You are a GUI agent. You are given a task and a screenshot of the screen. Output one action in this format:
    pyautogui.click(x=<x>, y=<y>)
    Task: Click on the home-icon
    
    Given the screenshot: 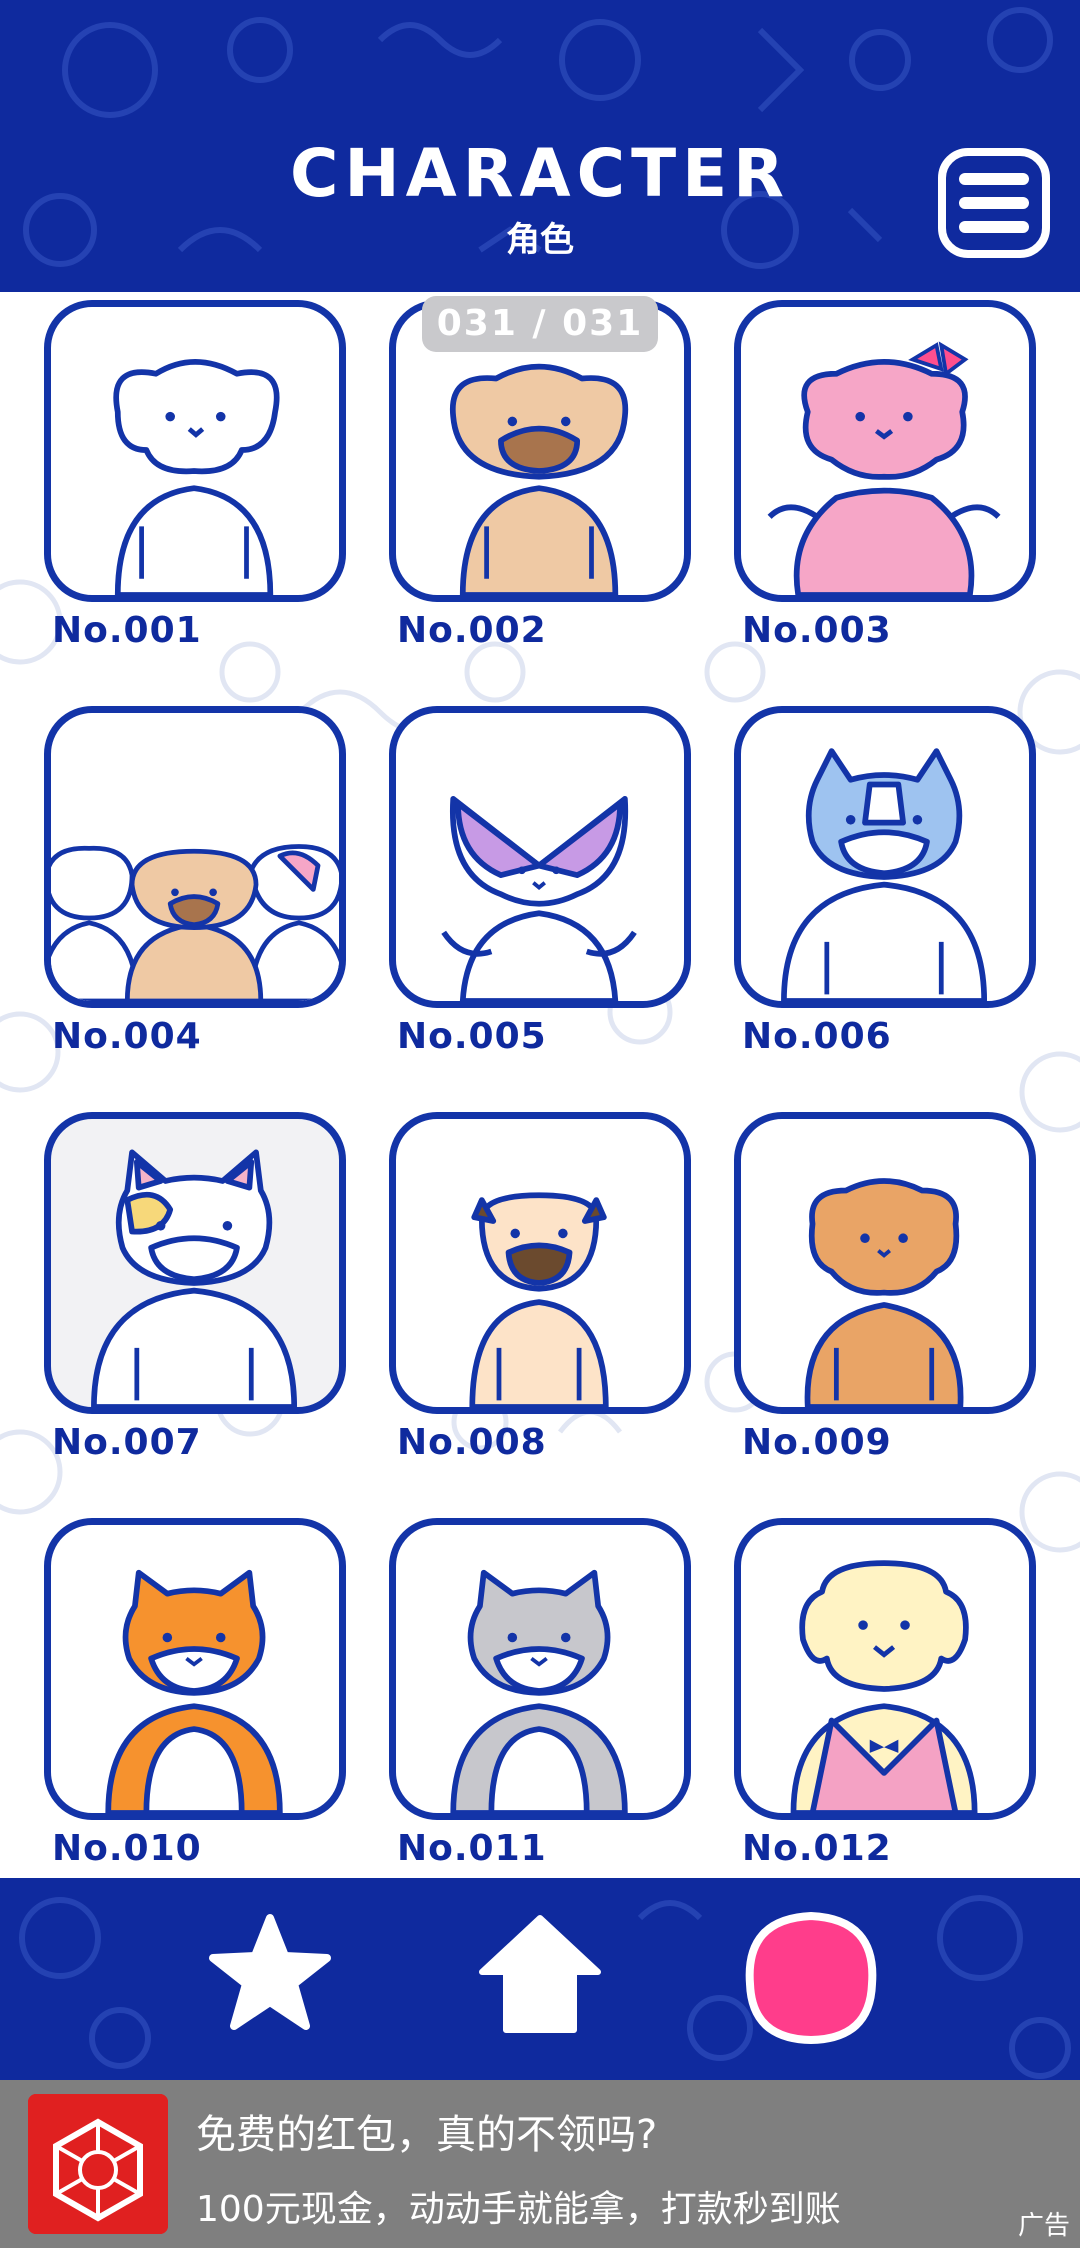 What is the action you would take?
    pyautogui.click(x=540, y=1974)
    